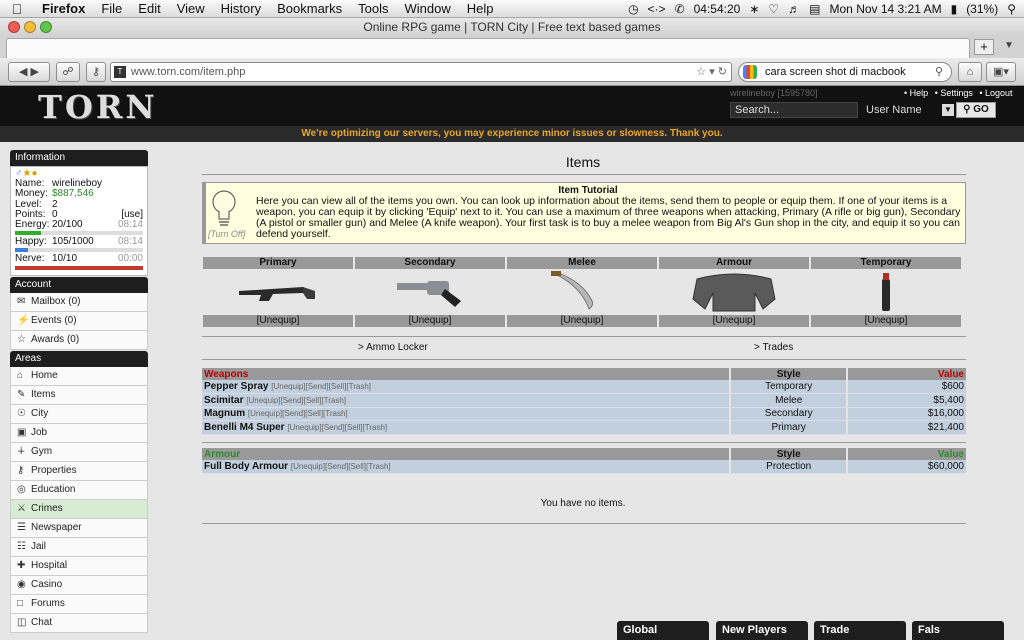 Image resolution: width=1024 pixels, height=640 pixels. What do you see at coordinates (814, 9) in the screenshot?
I see `calendar-icon: ▤` at bounding box center [814, 9].